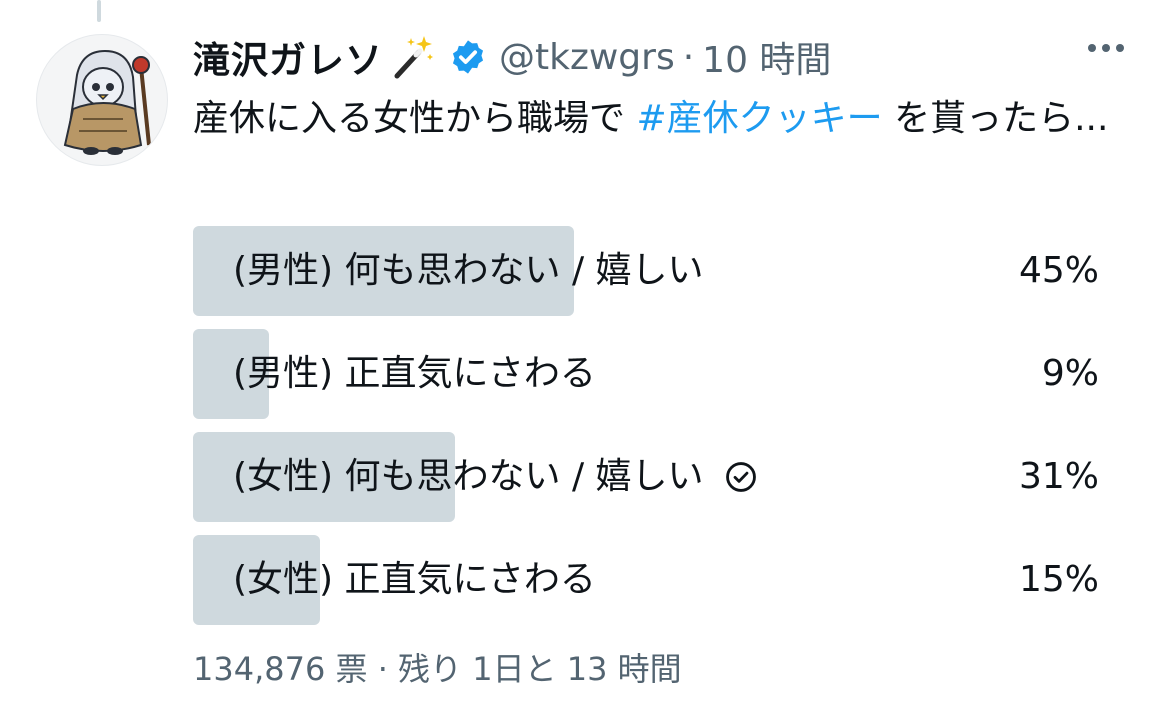 Image resolution: width=1170 pixels, height=710 pixels. I want to click on circle-check-icon, so click(741, 477).